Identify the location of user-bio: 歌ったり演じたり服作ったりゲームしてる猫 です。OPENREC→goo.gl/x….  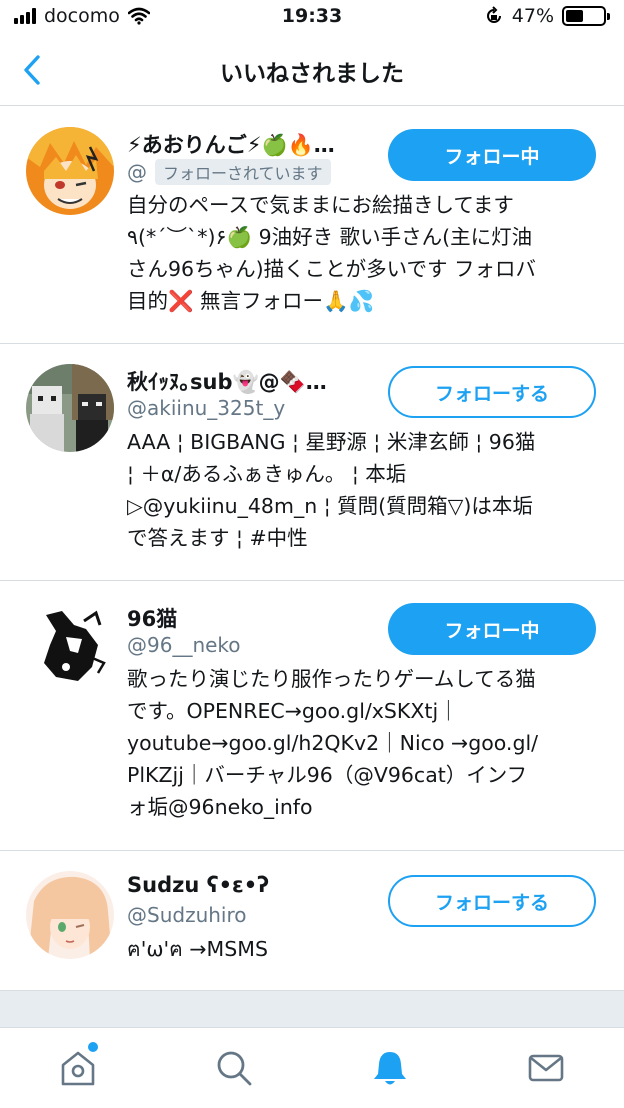
(367, 743).